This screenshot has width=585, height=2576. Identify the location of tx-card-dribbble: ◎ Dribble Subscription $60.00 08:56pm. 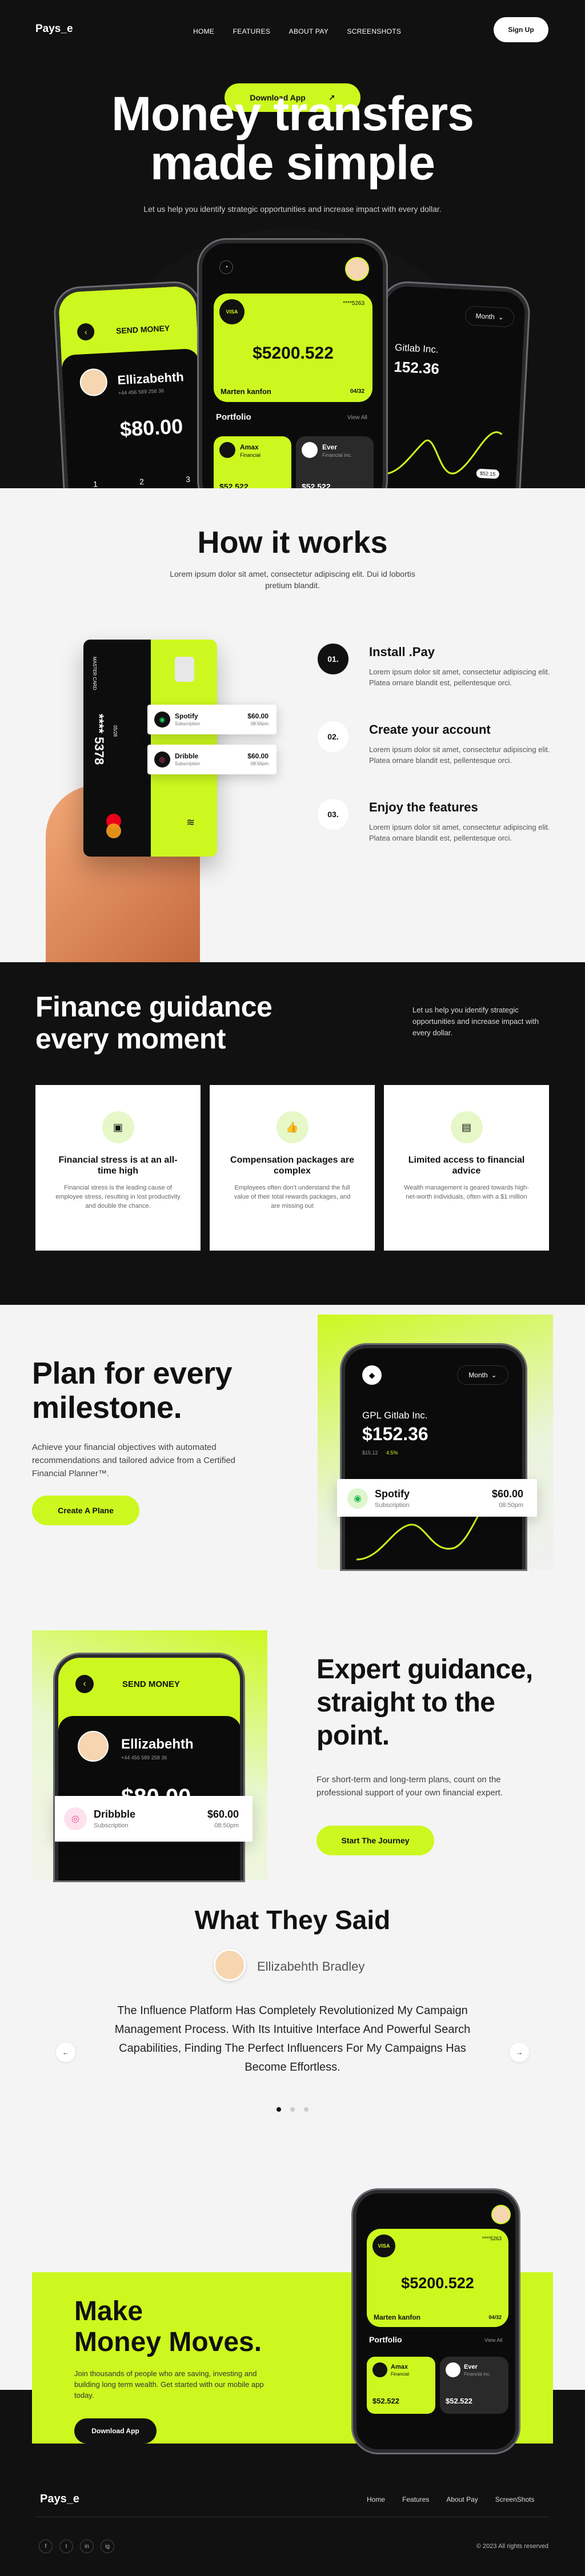
(212, 759).